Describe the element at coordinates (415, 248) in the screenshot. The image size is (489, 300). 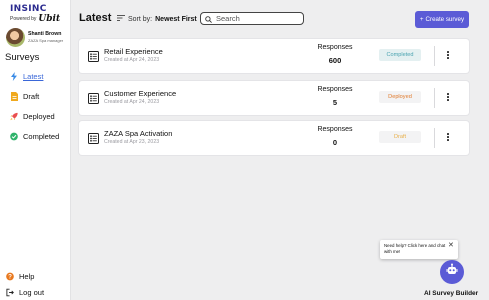
I see `chat-help-text: Need help? Click here and chat with me!` at that location.